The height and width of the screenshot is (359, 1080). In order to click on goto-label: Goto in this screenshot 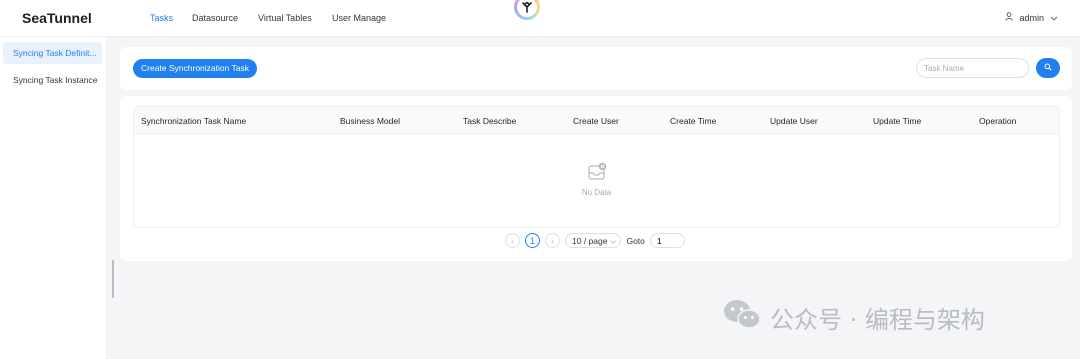, I will do `click(635, 240)`.